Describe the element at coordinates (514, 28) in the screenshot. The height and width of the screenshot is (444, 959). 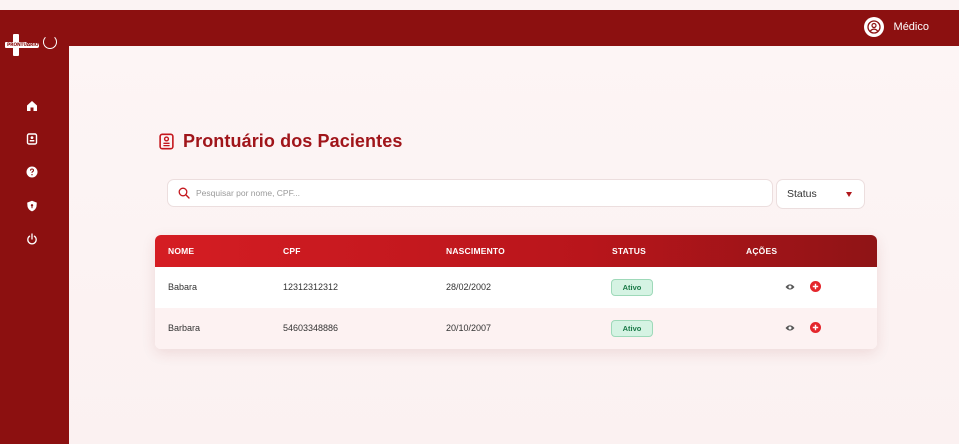
I see `top-bar: Médico` at that location.